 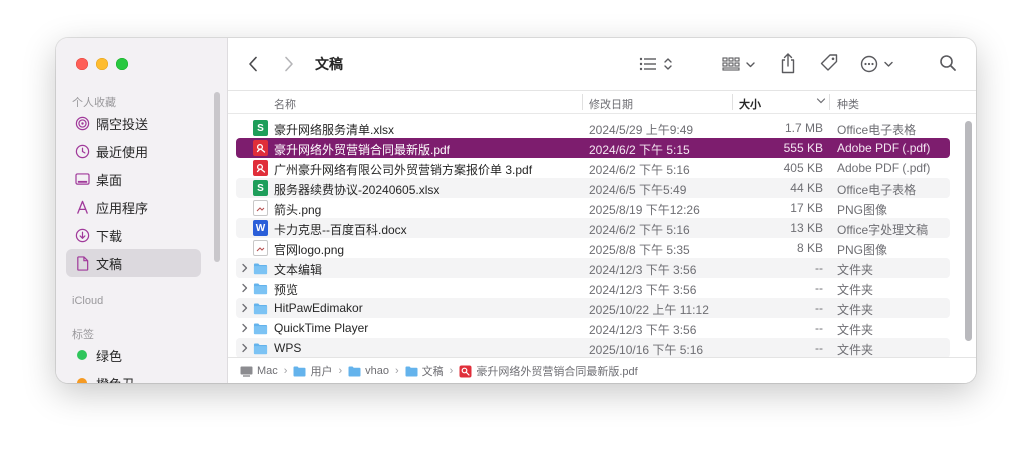 What do you see at coordinates (122, 124) in the screenshot?
I see `sidebar-item-label: 隔空投送` at bounding box center [122, 124].